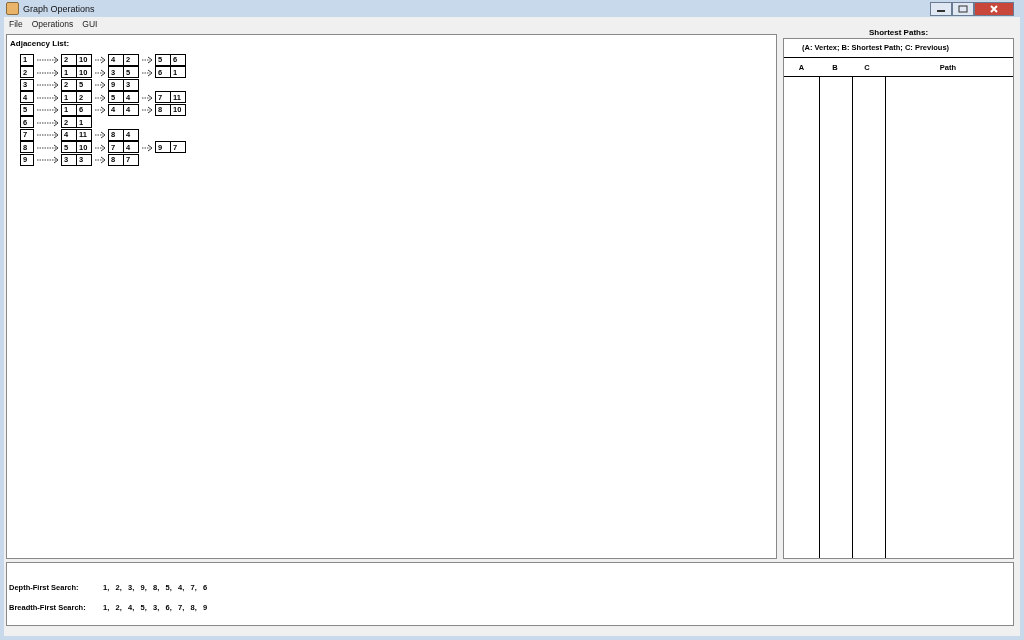  What do you see at coordinates (898, 33) in the screenshot?
I see `panel-title: Shortest Paths:` at bounding box center [898, 33].